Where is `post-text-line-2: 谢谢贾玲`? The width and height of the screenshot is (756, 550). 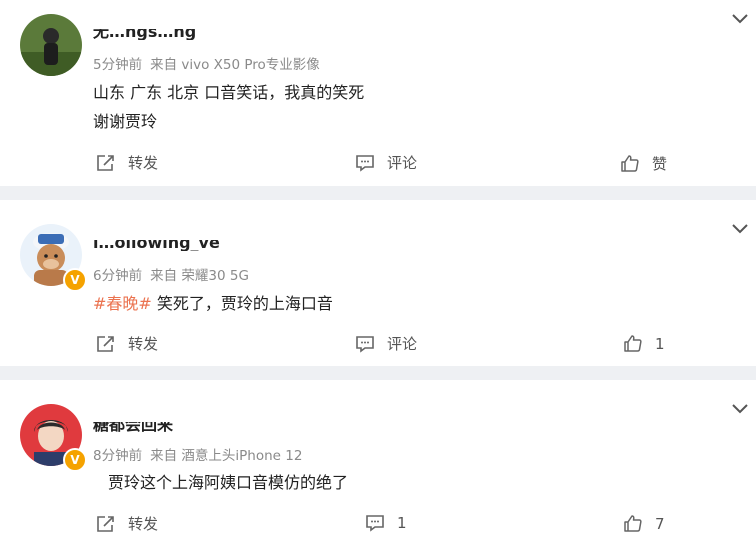
post-text-line-2: 谢谢贾玲 is located at coordinates (125, 121).